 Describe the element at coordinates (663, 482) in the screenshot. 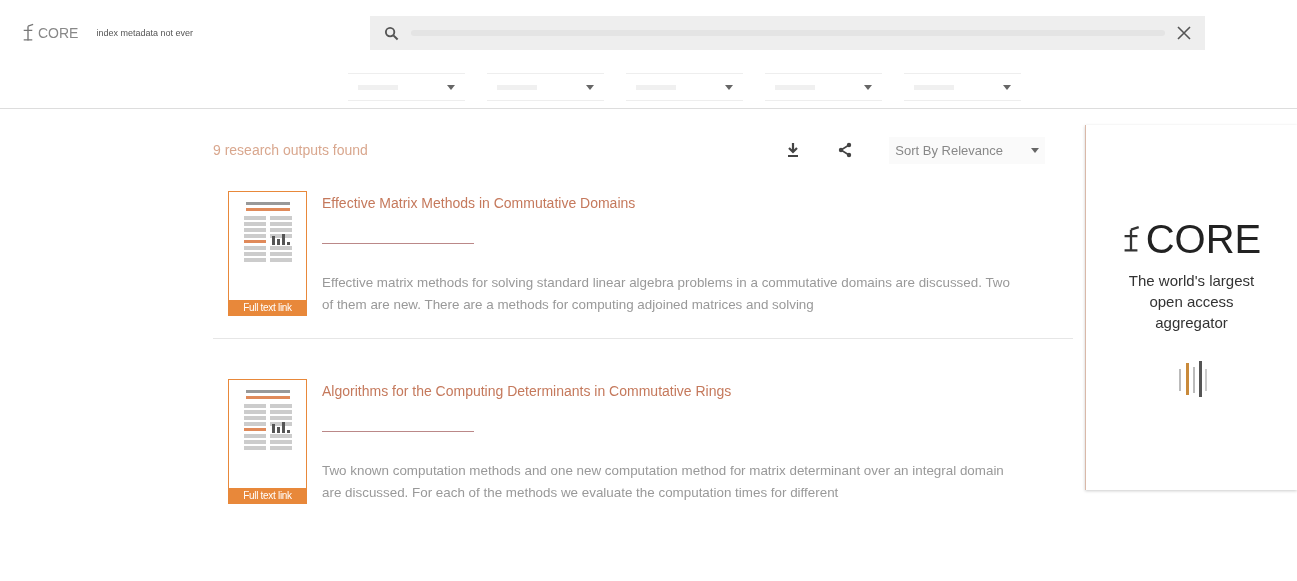

I see `abstract: Two known computation methods and one new computation method for matrix determinant over an integral domain are discussed. For each of the methods we evaluate the computation times for different` at that location.